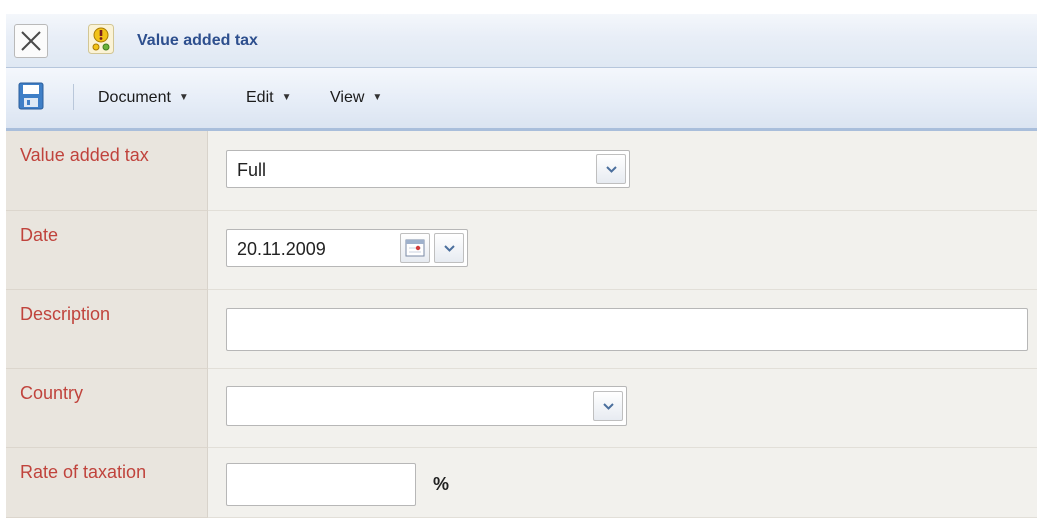 The width and height of the screenshot is (1037, 518). What do you see at coordinates (107, 329) in the screenshot?
I see `label-cell: Description` at bounding box center [107, 329].